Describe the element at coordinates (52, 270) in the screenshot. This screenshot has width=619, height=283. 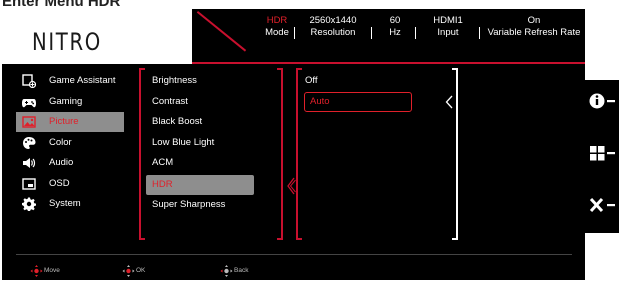
I see `hint-move-label: Move` at that location.